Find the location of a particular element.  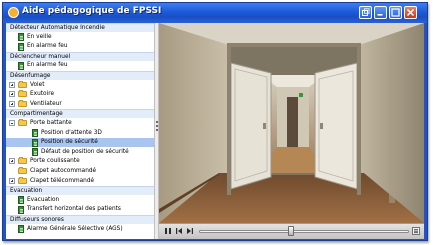

tree-item: Transfert horizontal des patients is located at coordinates (80, 209).